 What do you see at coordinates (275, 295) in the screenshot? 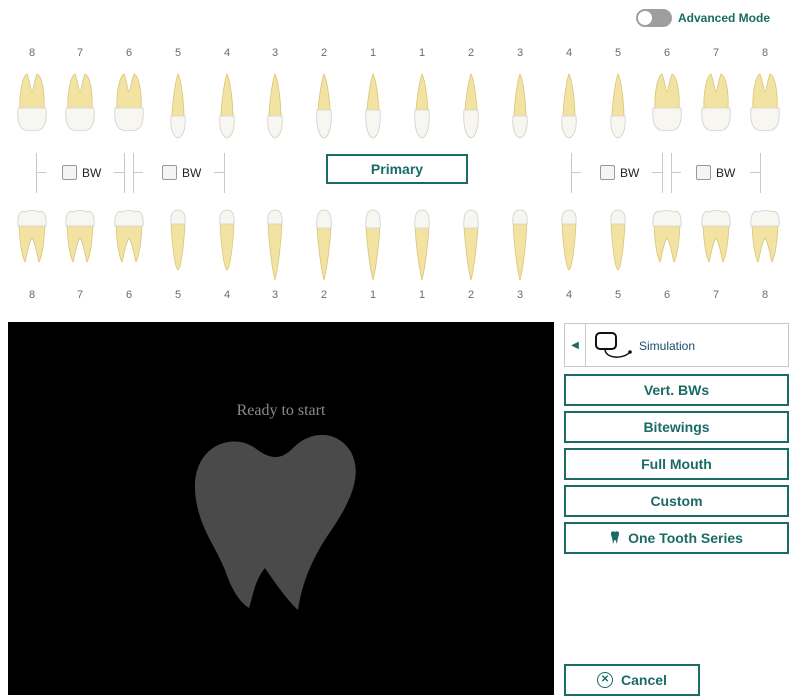
I see `tooth-number-lower: 3` at bounding box center [275, 295].